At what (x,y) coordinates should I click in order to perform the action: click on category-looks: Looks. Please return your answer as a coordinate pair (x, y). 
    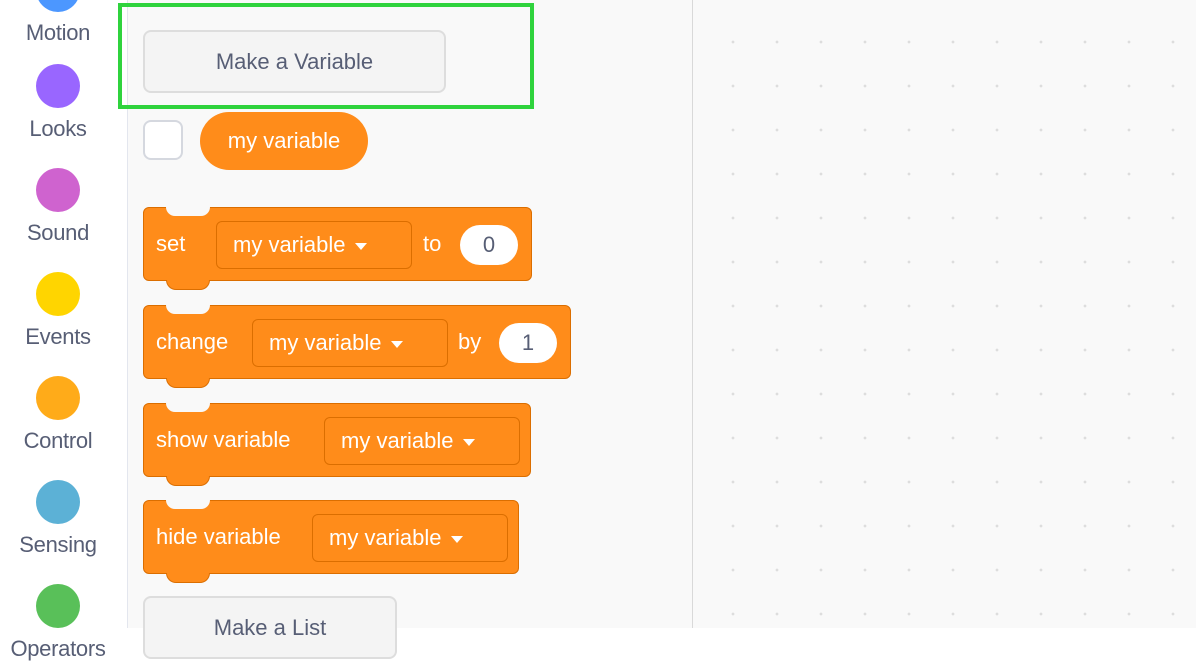
    Looking at the image, I should click on (58, 103).